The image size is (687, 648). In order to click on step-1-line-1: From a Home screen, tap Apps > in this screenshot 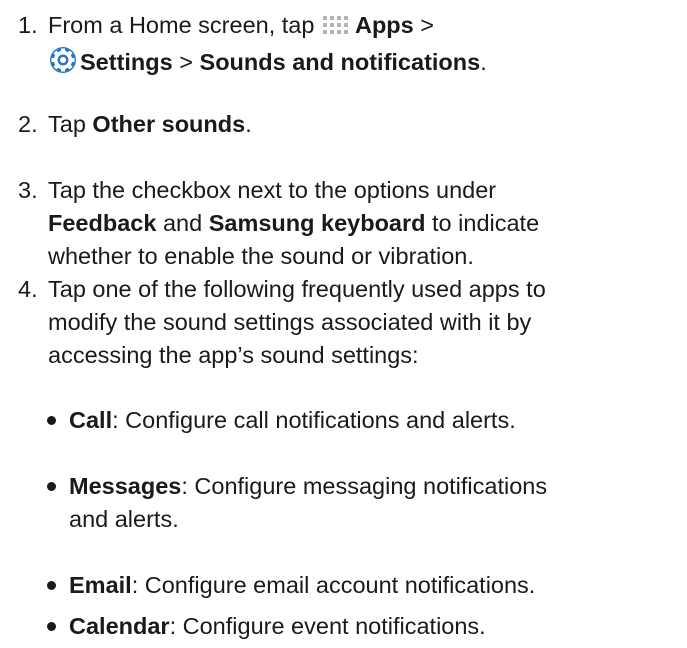, I will do `click(365, 27)`.